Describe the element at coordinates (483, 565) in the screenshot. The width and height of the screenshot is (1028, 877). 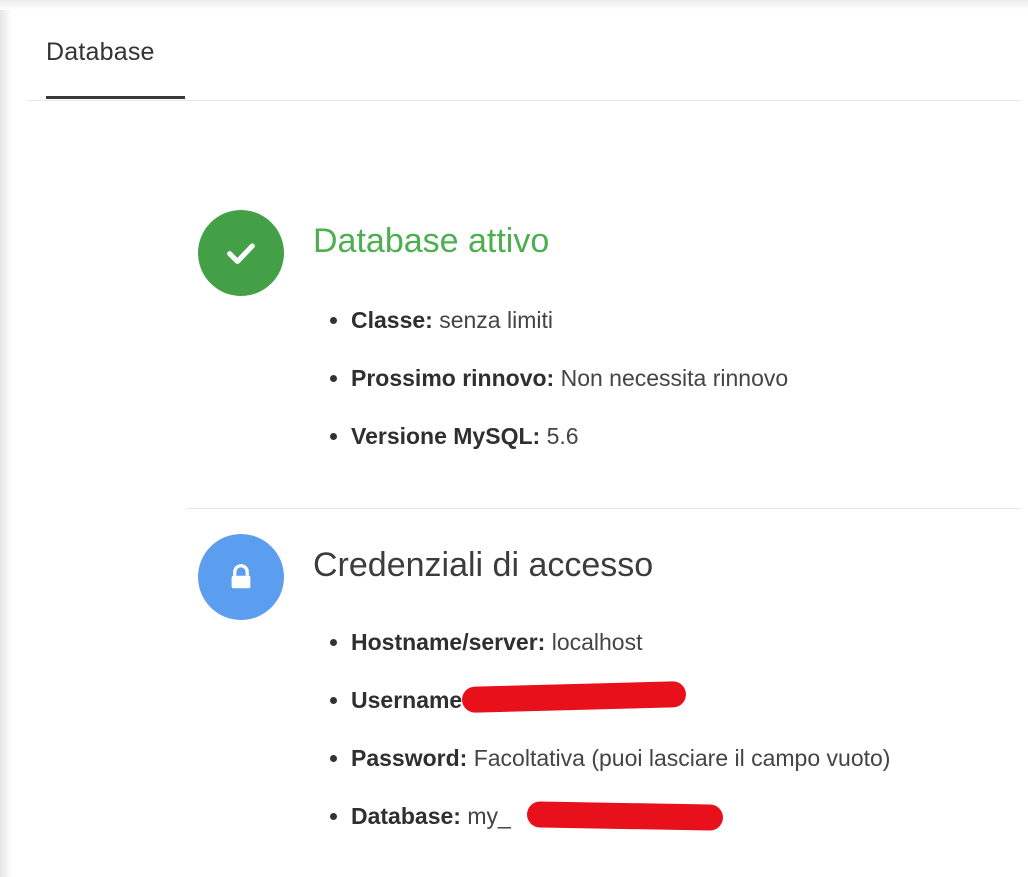
I see `credentials-title: Credenziali di accesso` at that location.